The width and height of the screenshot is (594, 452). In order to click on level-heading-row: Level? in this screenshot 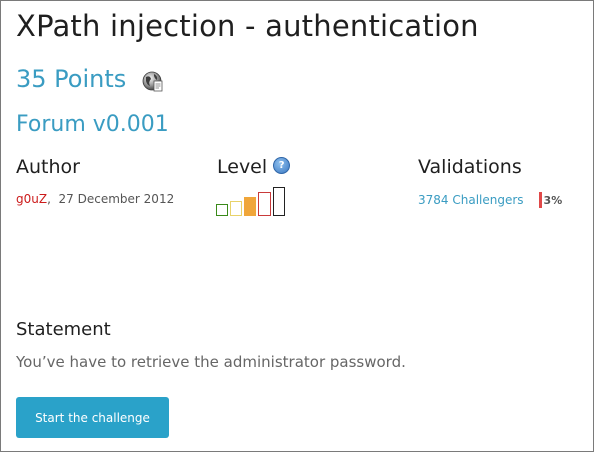, I will do `click(254, 167)`.